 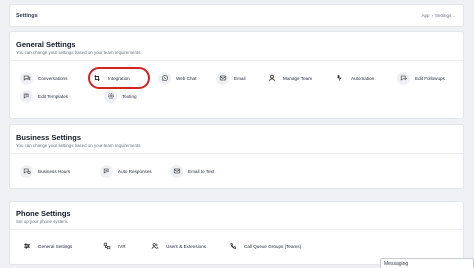 I want to click on setting-label: Email to Text, so click(x=201, y=171).